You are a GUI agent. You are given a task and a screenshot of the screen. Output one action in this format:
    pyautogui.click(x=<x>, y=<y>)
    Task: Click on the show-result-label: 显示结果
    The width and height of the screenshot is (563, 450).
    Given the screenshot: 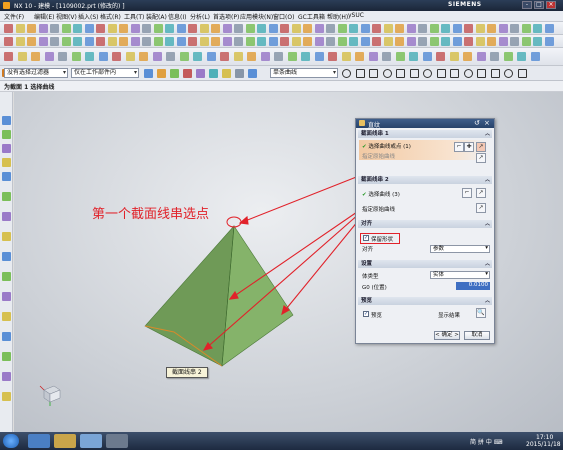 What is the action you would take?
    pyautogui.click(x=449, y=315)
    